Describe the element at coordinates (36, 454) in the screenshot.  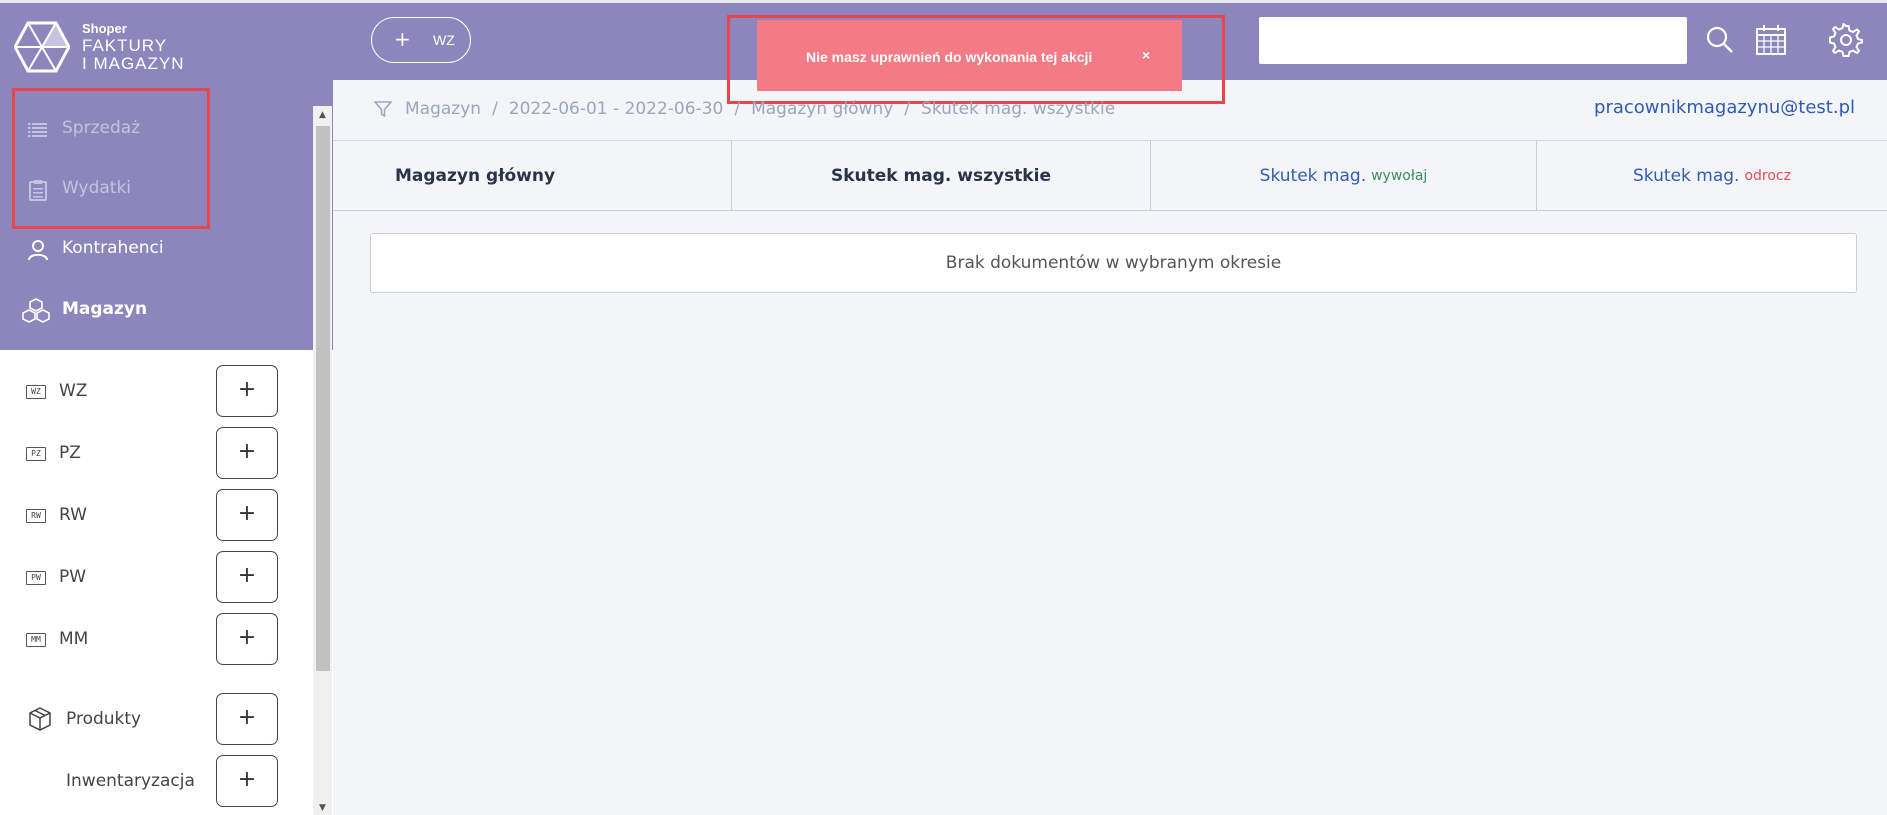
I see `pz-doc-icon: PZ` at that location.